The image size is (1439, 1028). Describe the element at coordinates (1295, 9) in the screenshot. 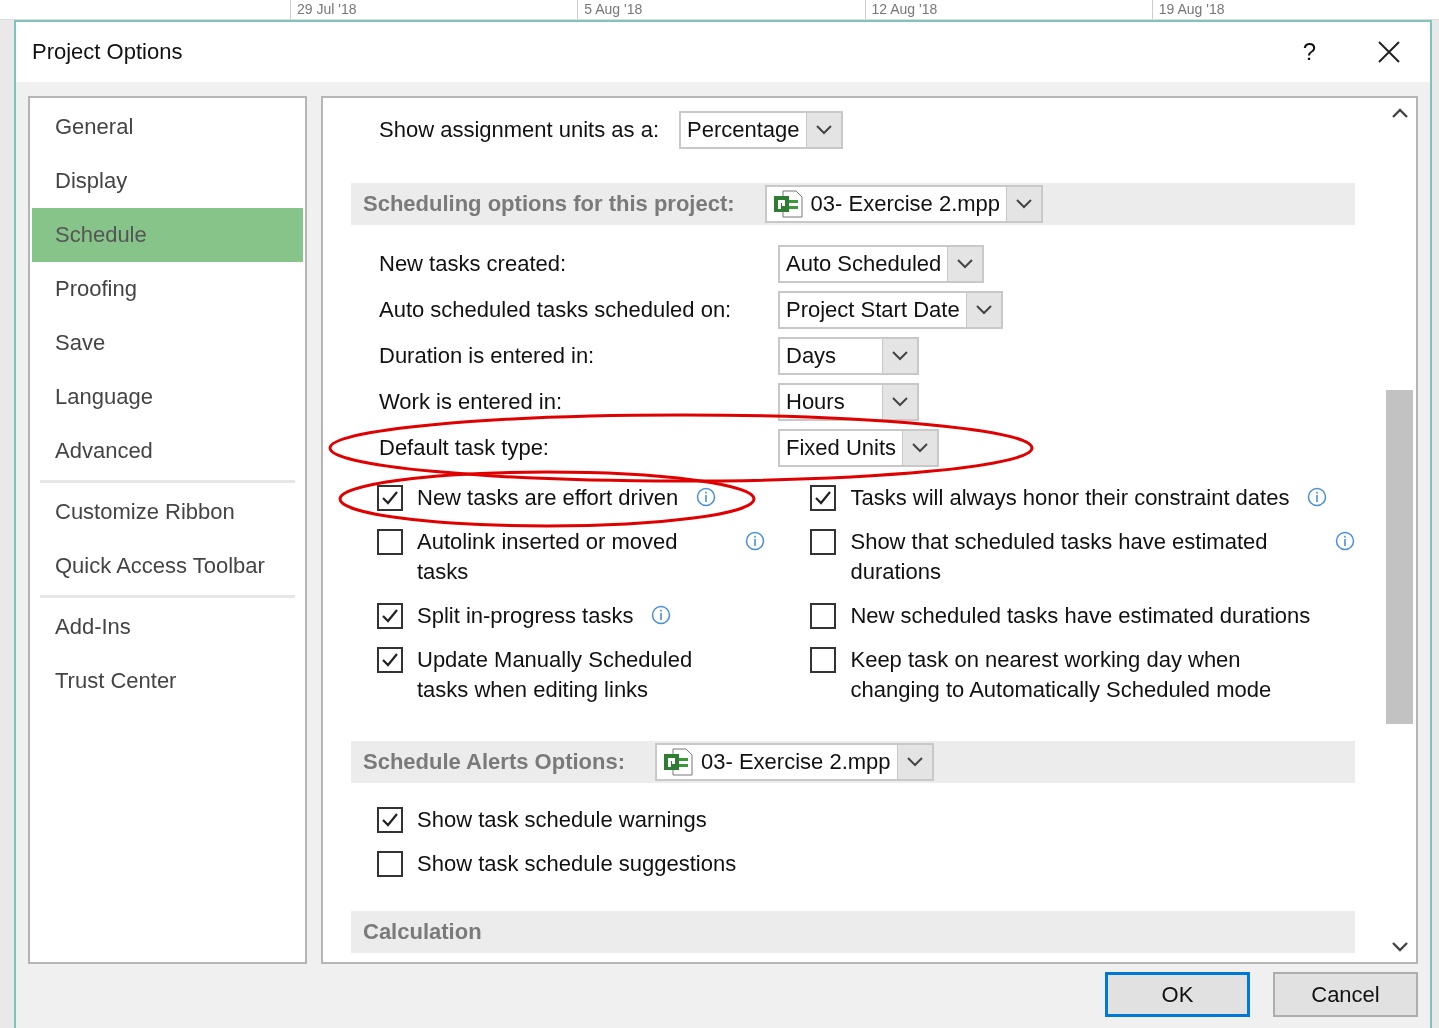

I see `timeline-date: 19 Aug '18` at that location.